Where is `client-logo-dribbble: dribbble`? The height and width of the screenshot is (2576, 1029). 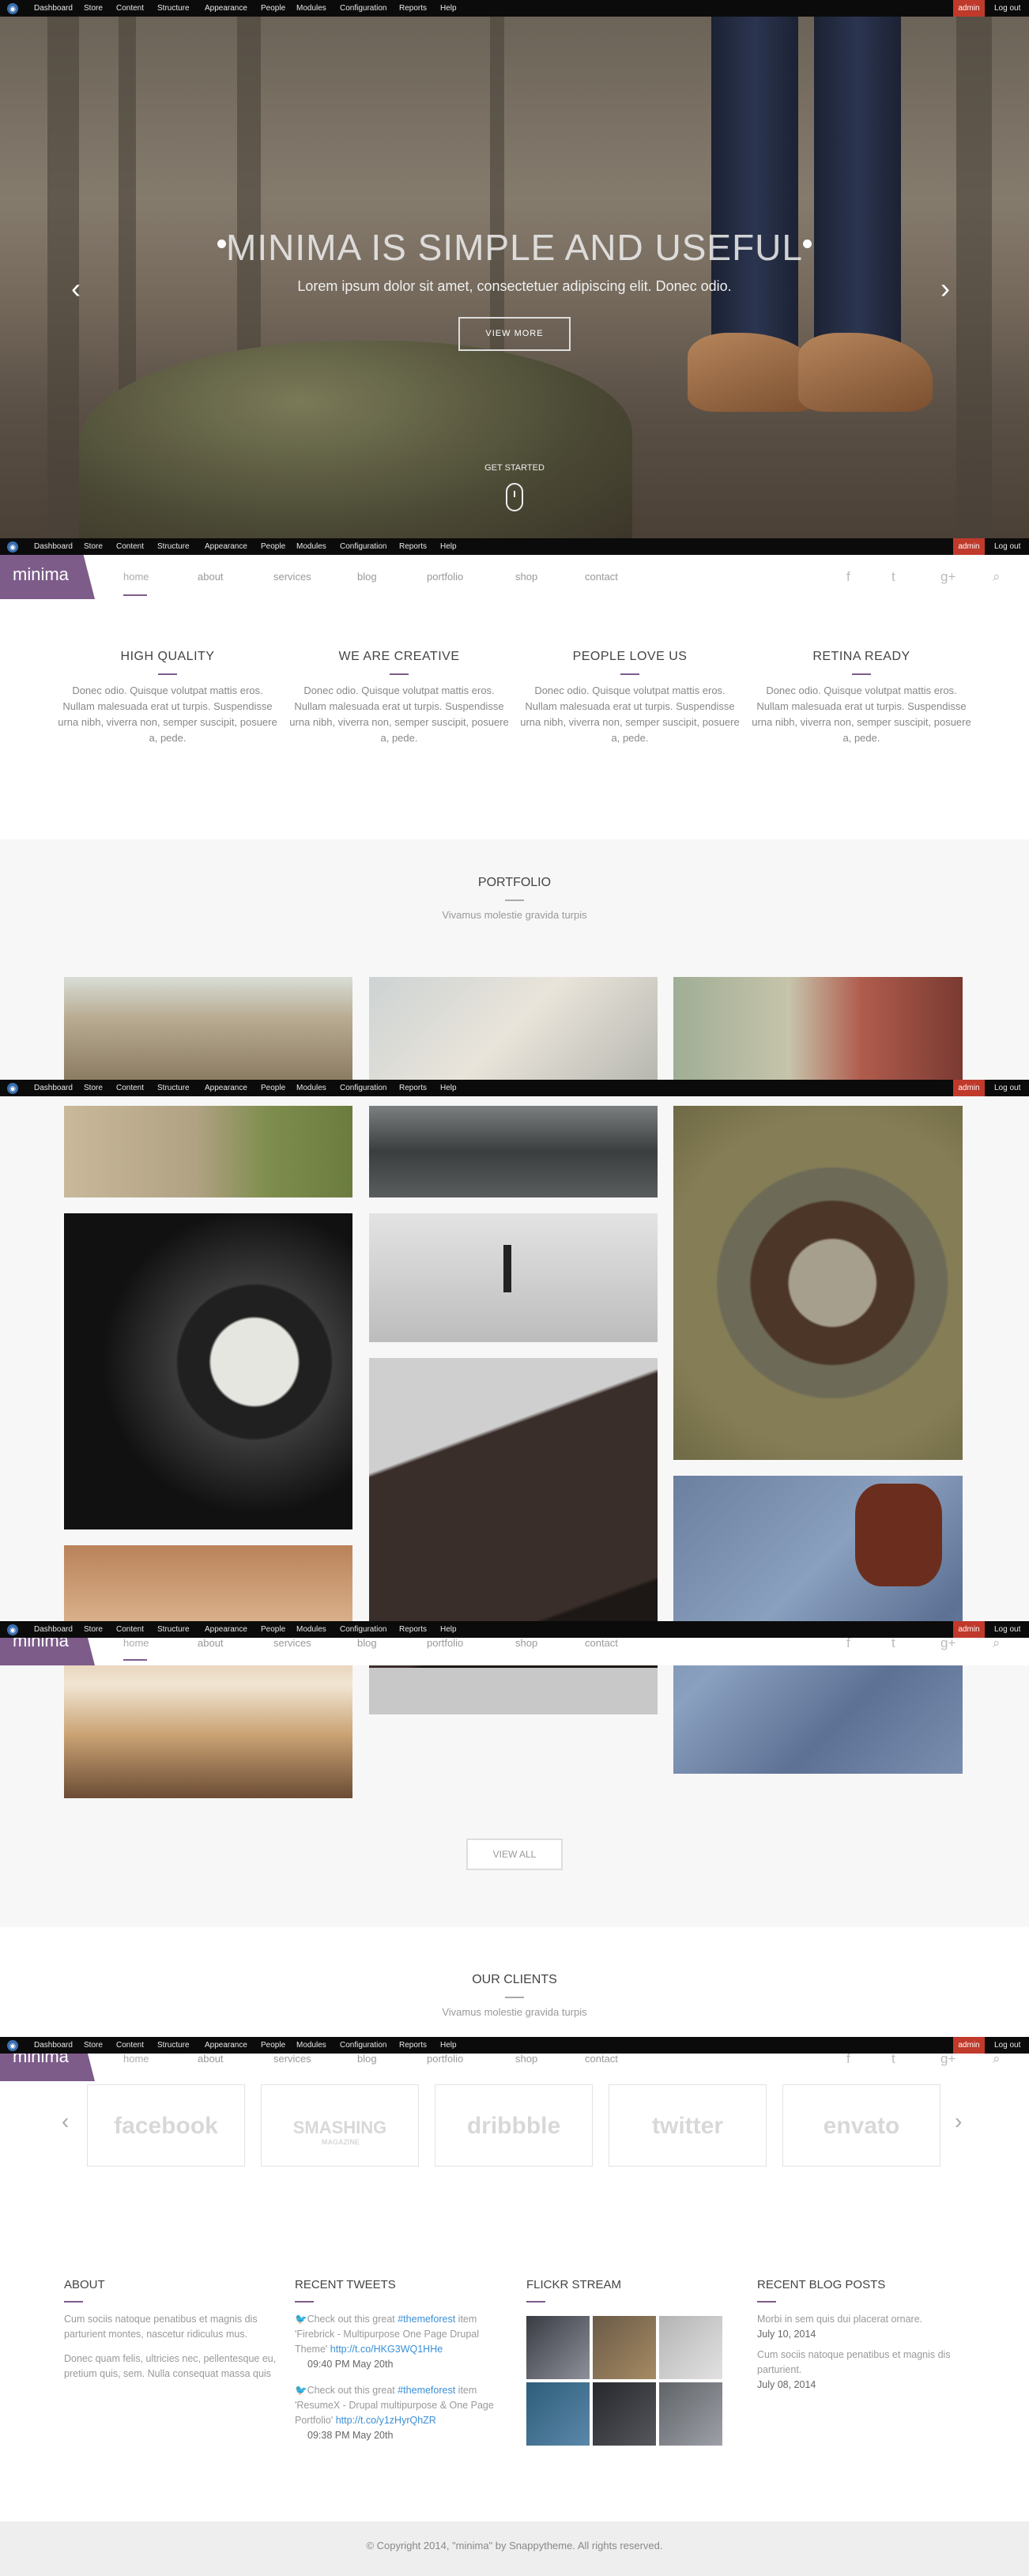
client-logo-dribbble: dribbble is located at coordinates (514, 2125).